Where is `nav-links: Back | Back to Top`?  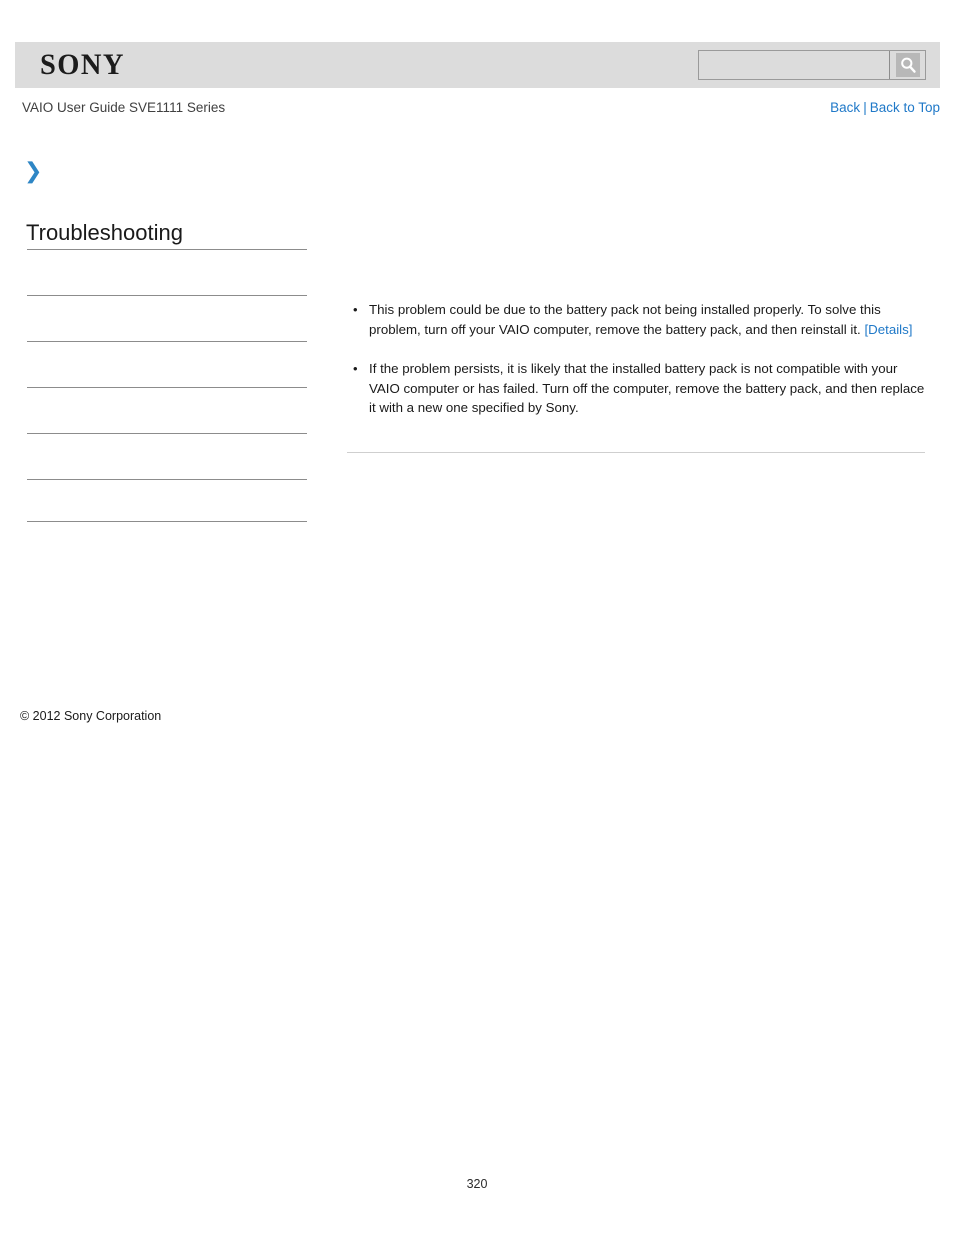
nav-links: Back | Back to Top is located at coordinates (885, 107).